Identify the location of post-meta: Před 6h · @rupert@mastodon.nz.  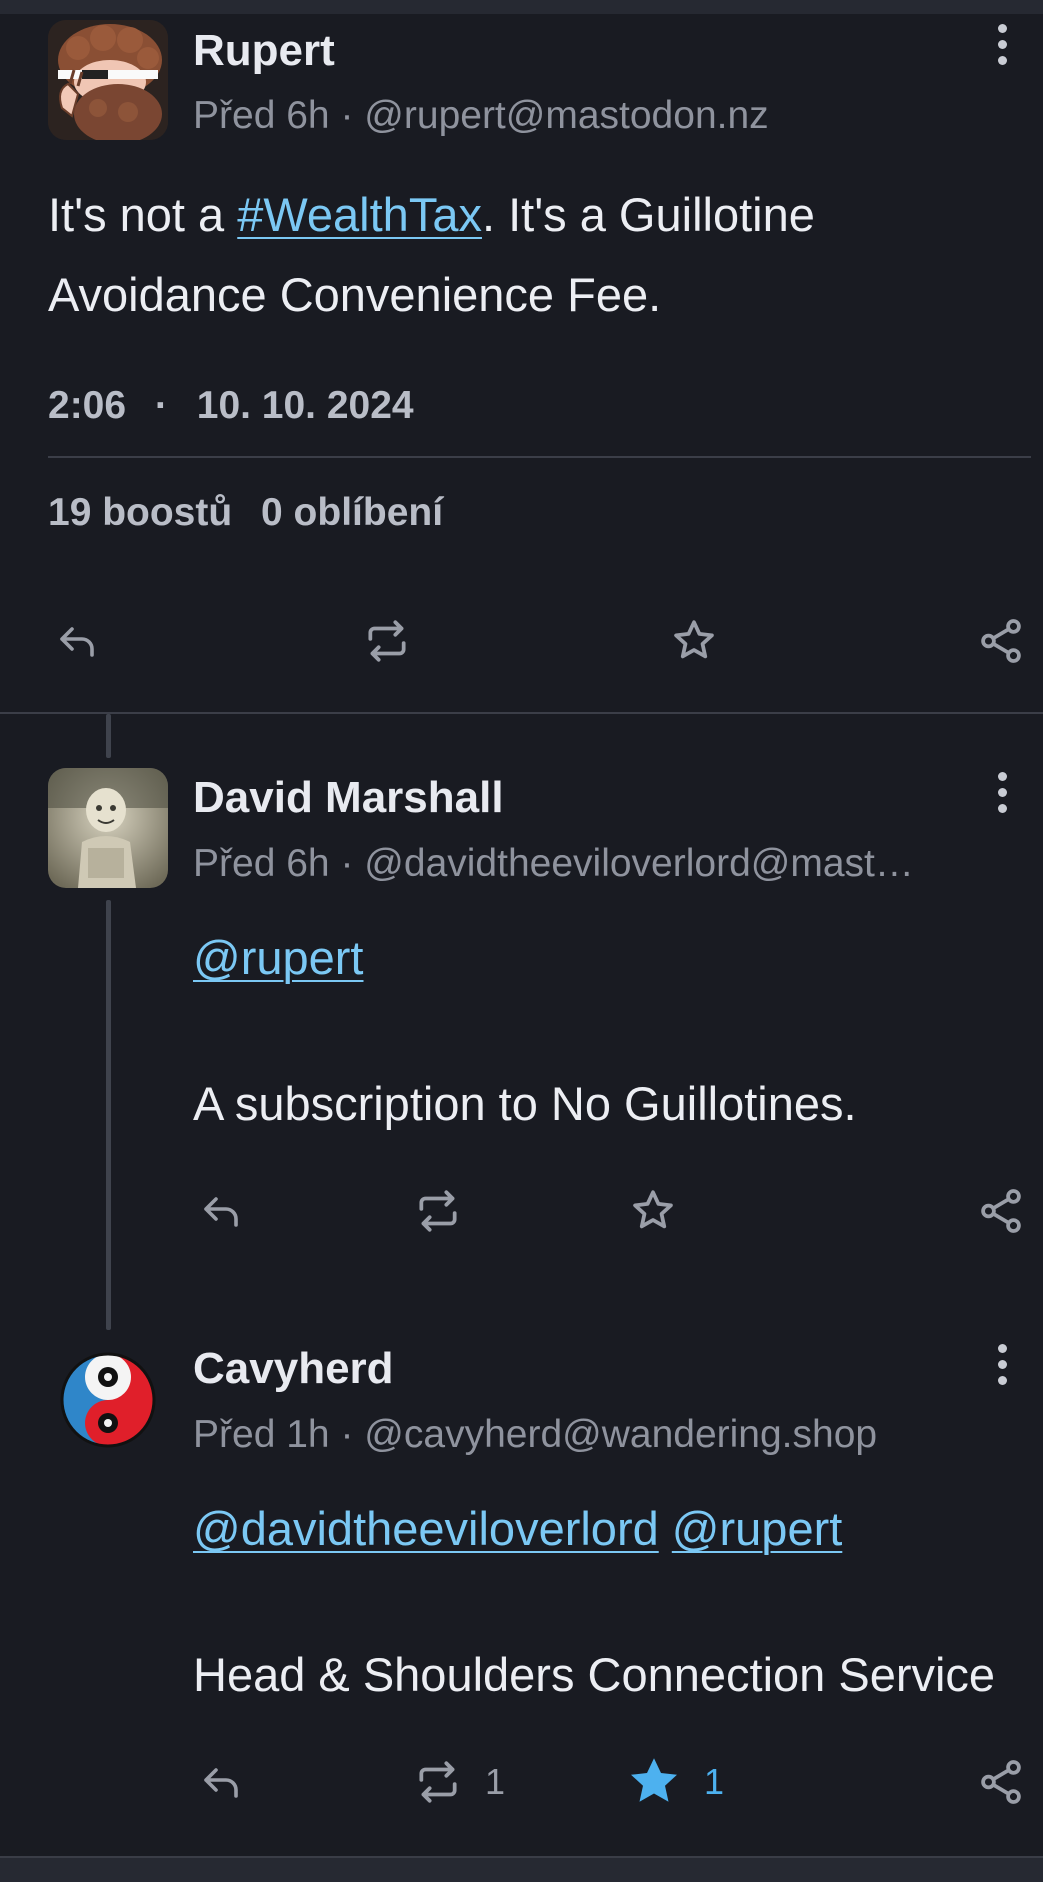
(513, 116).